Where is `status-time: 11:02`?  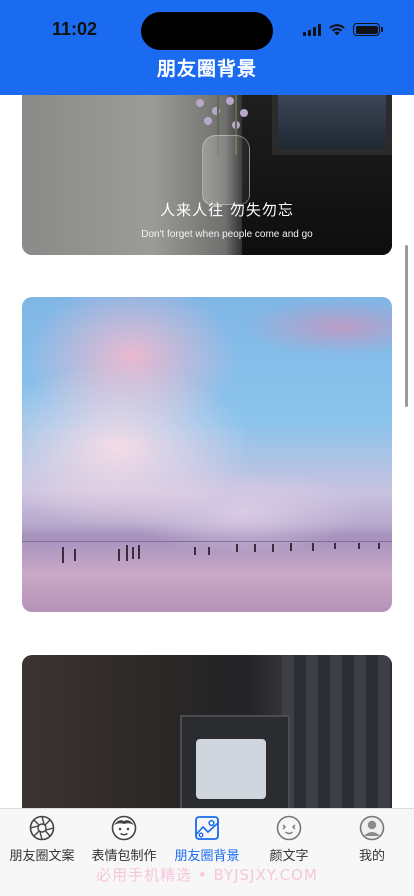 status-time: 11:02 is located at coordinates (75, 29).